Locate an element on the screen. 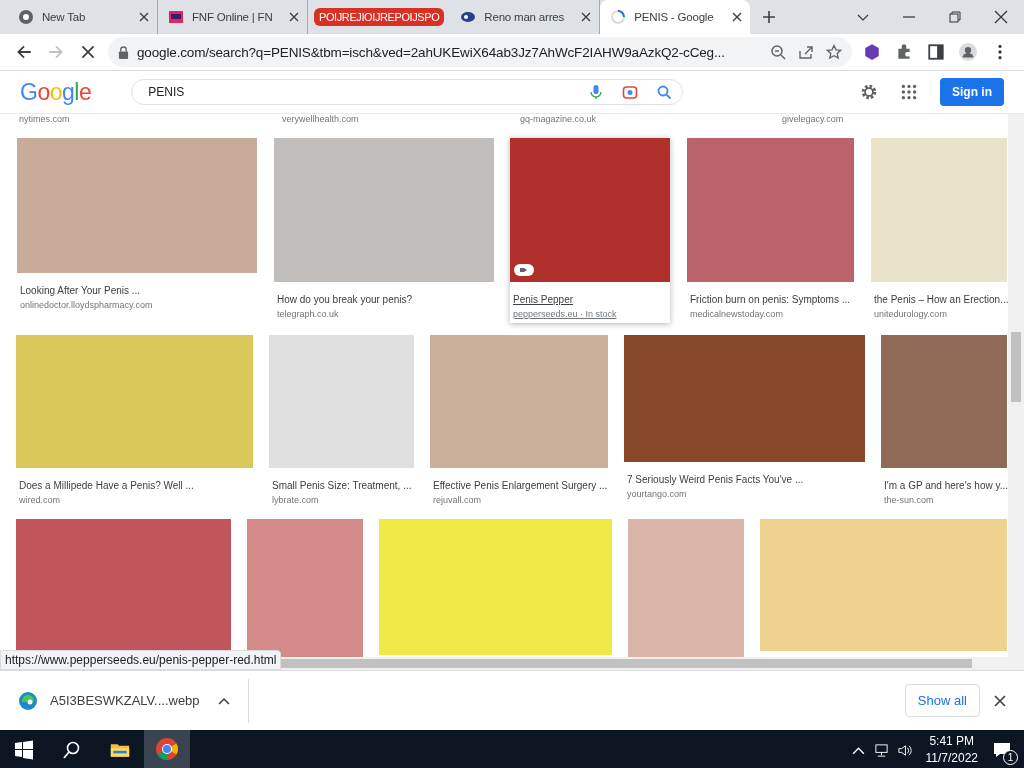 The image size is (1024, 768). sign-in-button: Sign in is located at coordinates (972, 92).